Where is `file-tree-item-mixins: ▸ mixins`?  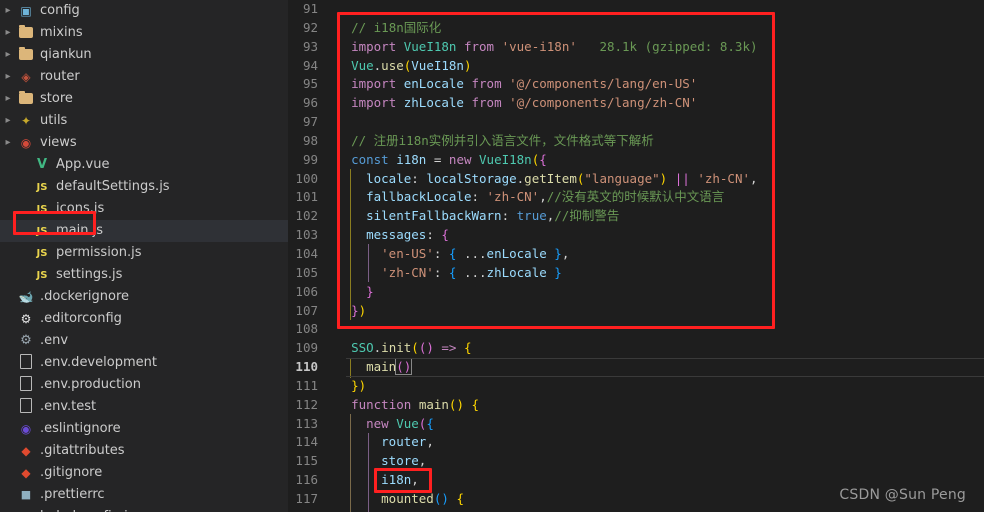
file-tree-item-mixins: ▸ mixins is located at coordinates (144, 33).